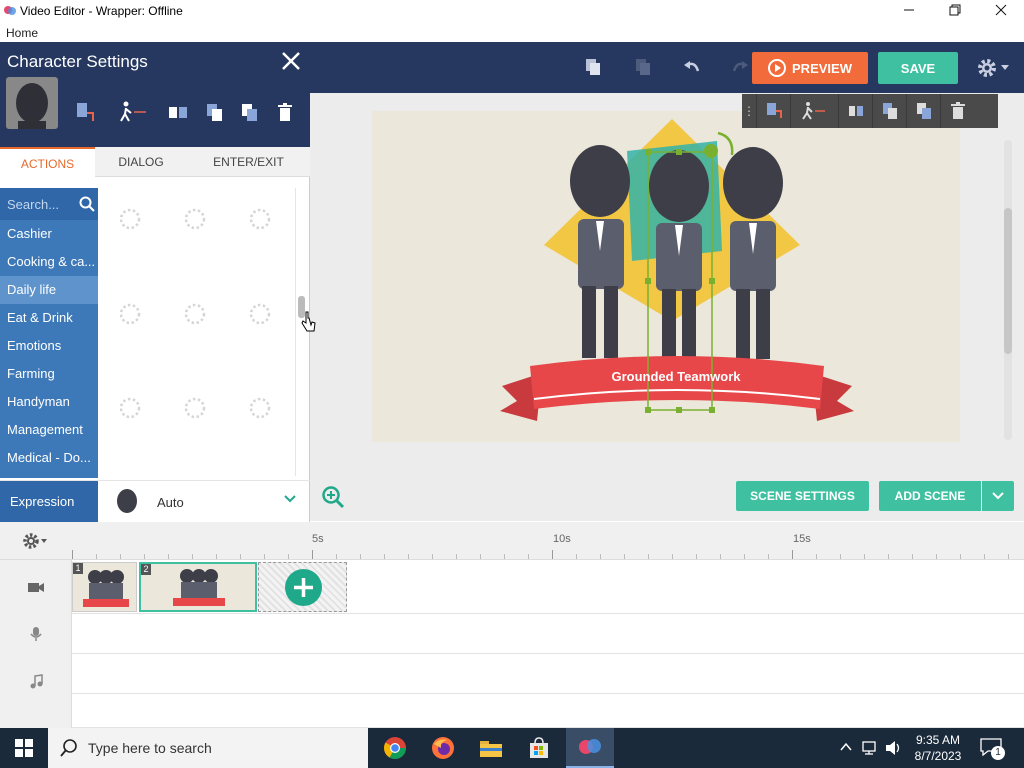  Describe the element at coordinates (918, 68) in the screenshot. I see `save-button: SAVE` at that location.